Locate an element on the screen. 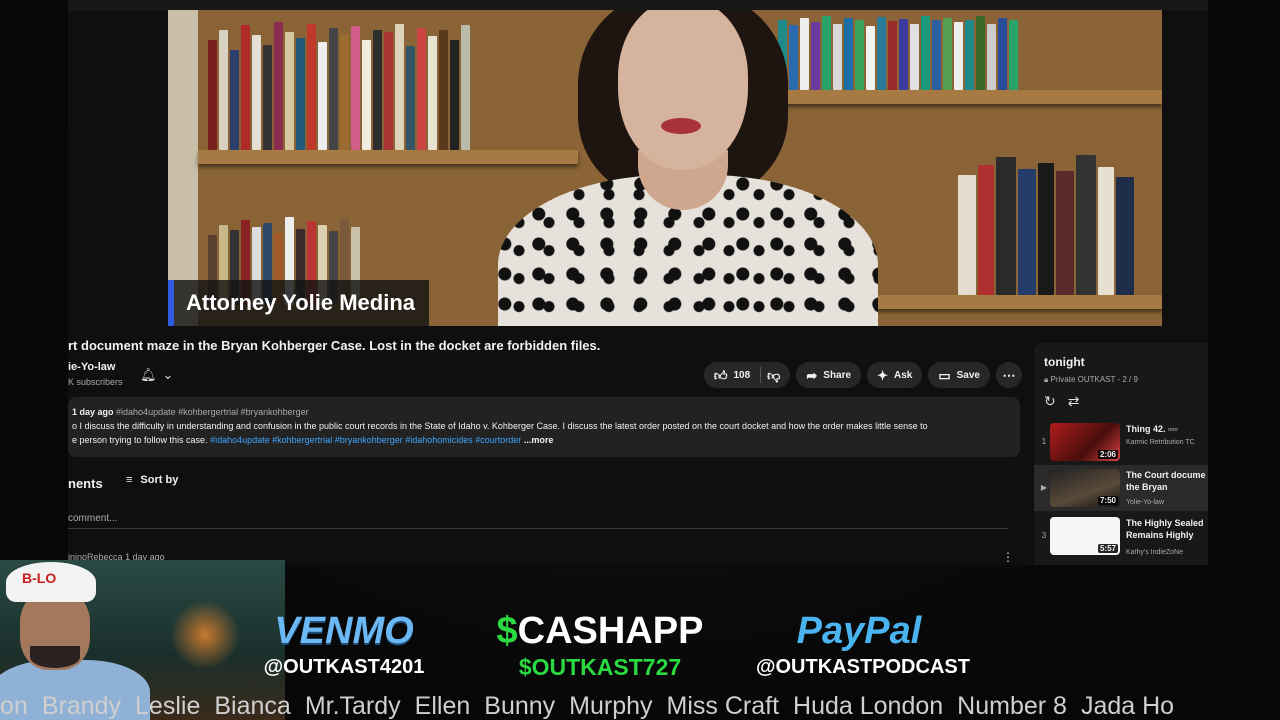 Image resolution: width=1280 pixels, height=720 pixels. video-thumbnail: 7:50 is located at coordinates (1085, 488).